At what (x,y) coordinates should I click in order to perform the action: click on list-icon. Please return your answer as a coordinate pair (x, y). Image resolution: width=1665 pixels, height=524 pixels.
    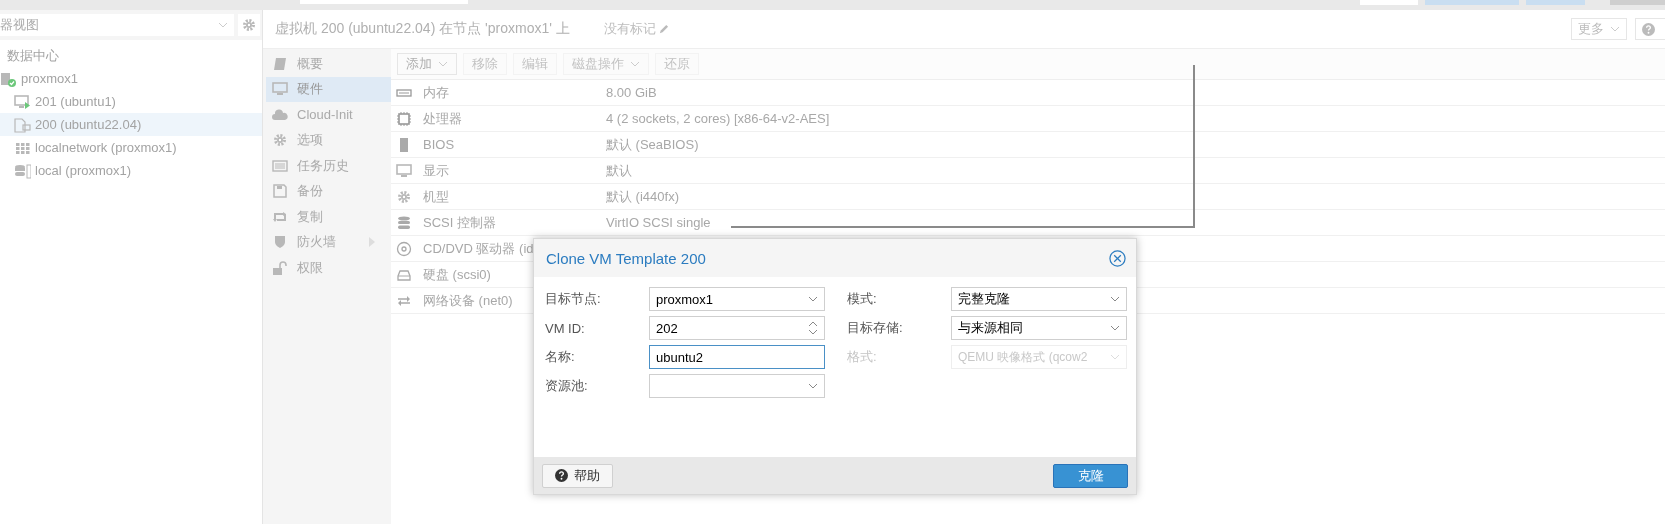
    Looking at the image, I should click on (280, 165).